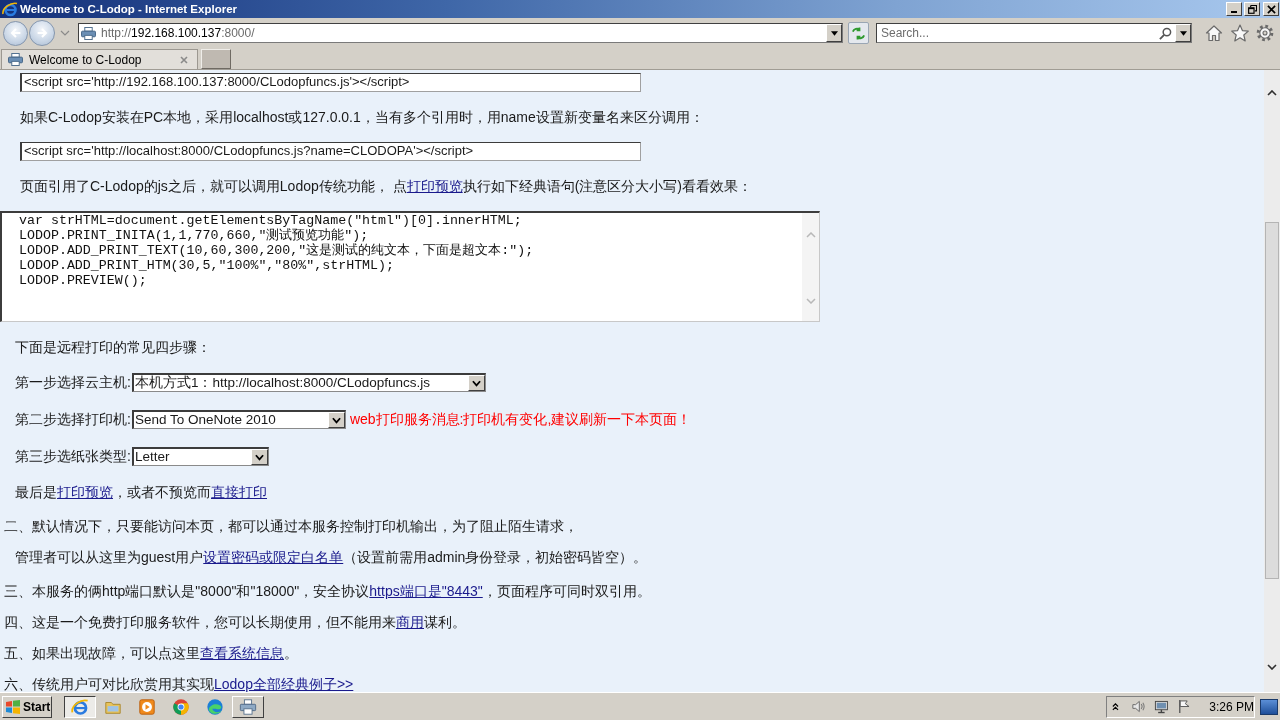 The image size is (1280, 720). What do you see at coordinates (291, 526) in the screenshot?
I see `paragraph-text: 二、默认情况下，只要能访问本页，都可以通过本服务控制打印机输出，为了阻止陌生请求，` at bounding box center [291, 526].